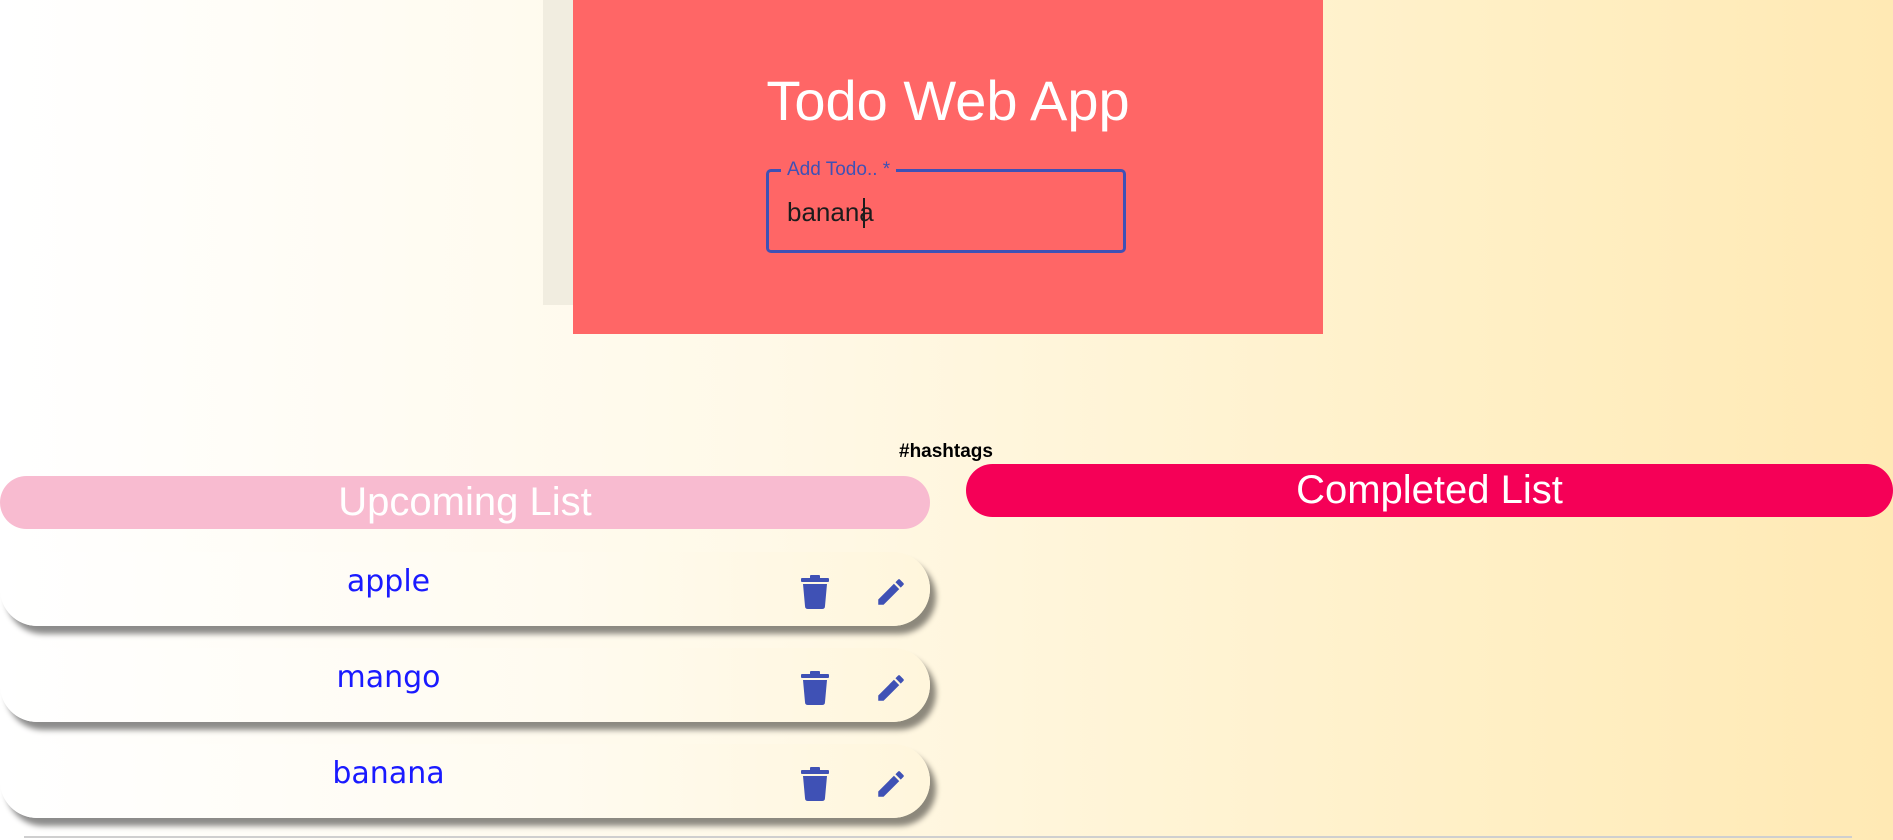 This screenshot has width=1893, height=840. What do you see at coordinates (388, 581) in the screenshot?
I see `todo-item-text: apple` at bounding box center [388, 581].